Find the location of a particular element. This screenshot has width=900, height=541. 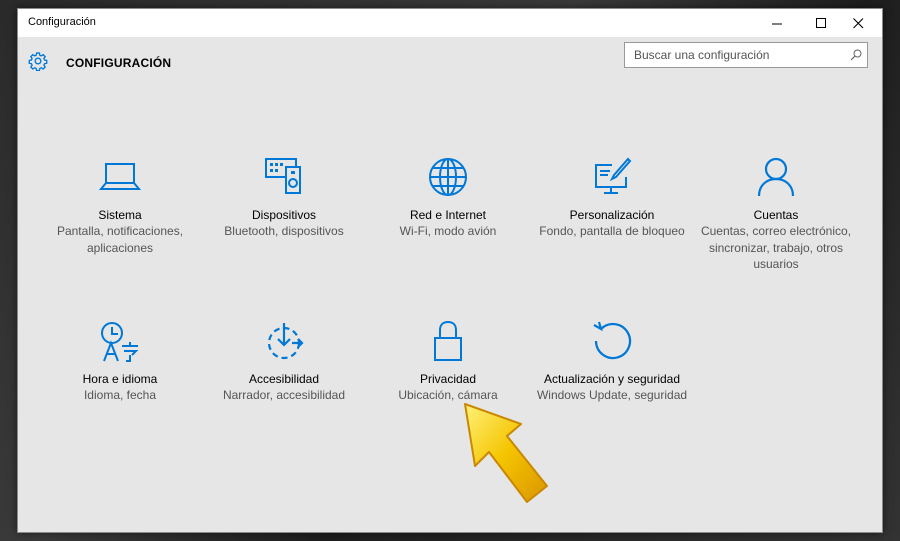

tile-title: Sistema is located at coordinates (120, 215).